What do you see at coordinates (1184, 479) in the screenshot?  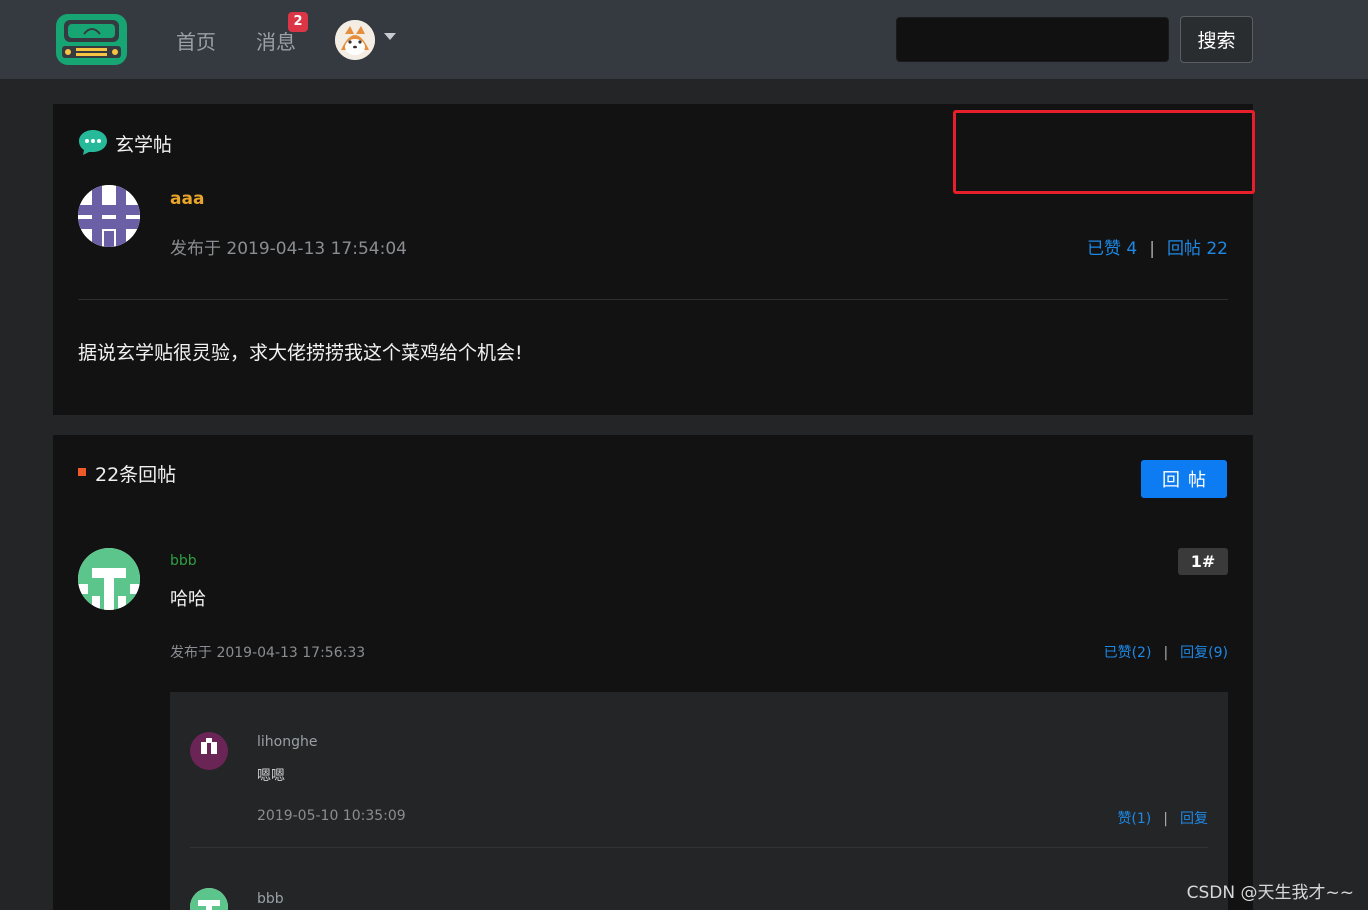 I see `reply-post-button: 回帖` at bounding box center [1184, 479].